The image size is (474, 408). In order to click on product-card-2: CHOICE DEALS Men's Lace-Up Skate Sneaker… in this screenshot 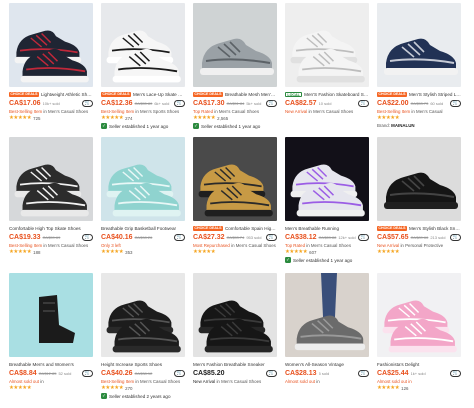, I will do `click(143, 70)`.